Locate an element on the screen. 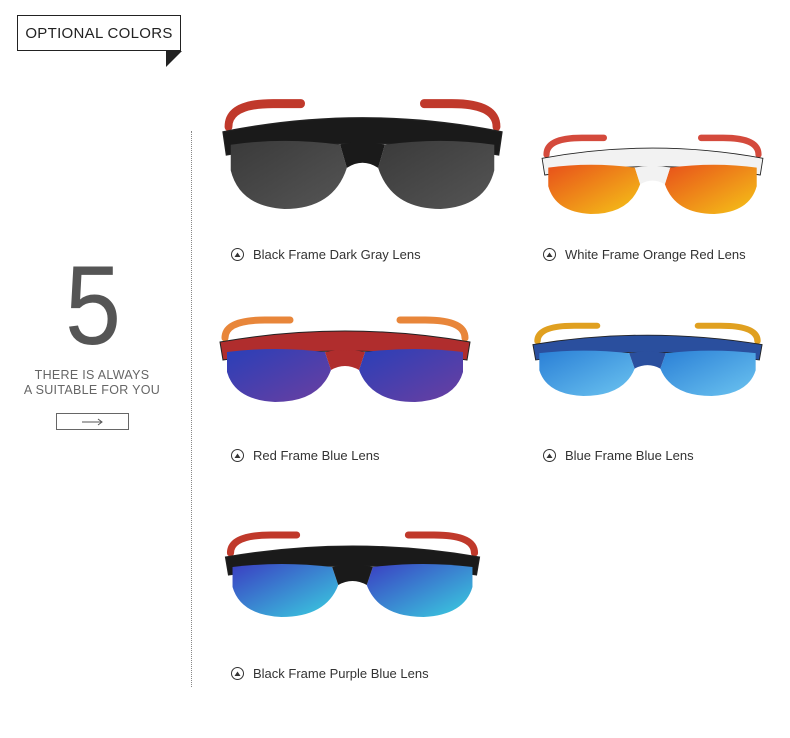 Image resolution: width=790 pixels, height=738 pixels. product-caption: White Frame Orange Red Lens is located at coordinates (644, 254).